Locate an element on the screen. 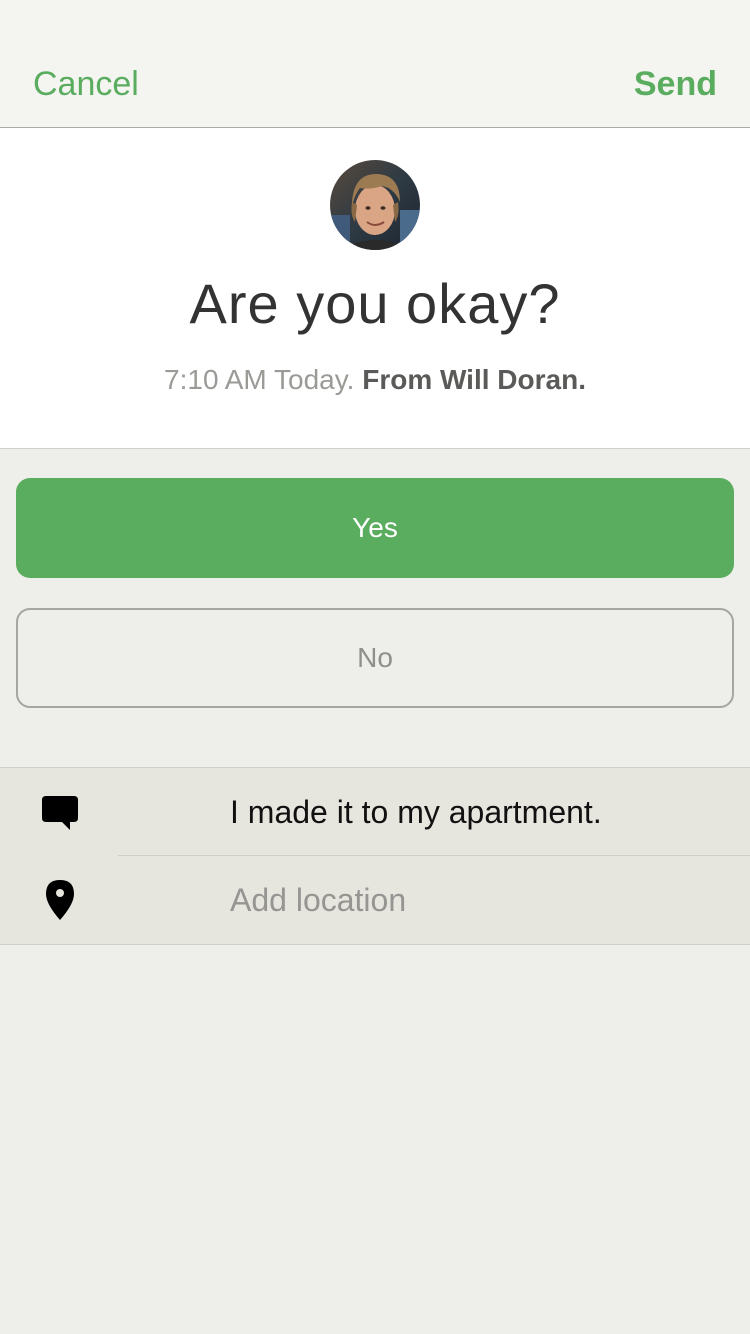 The width and height of the screenshot is (750, 1334). avatar is located at coordinates (375, 205).